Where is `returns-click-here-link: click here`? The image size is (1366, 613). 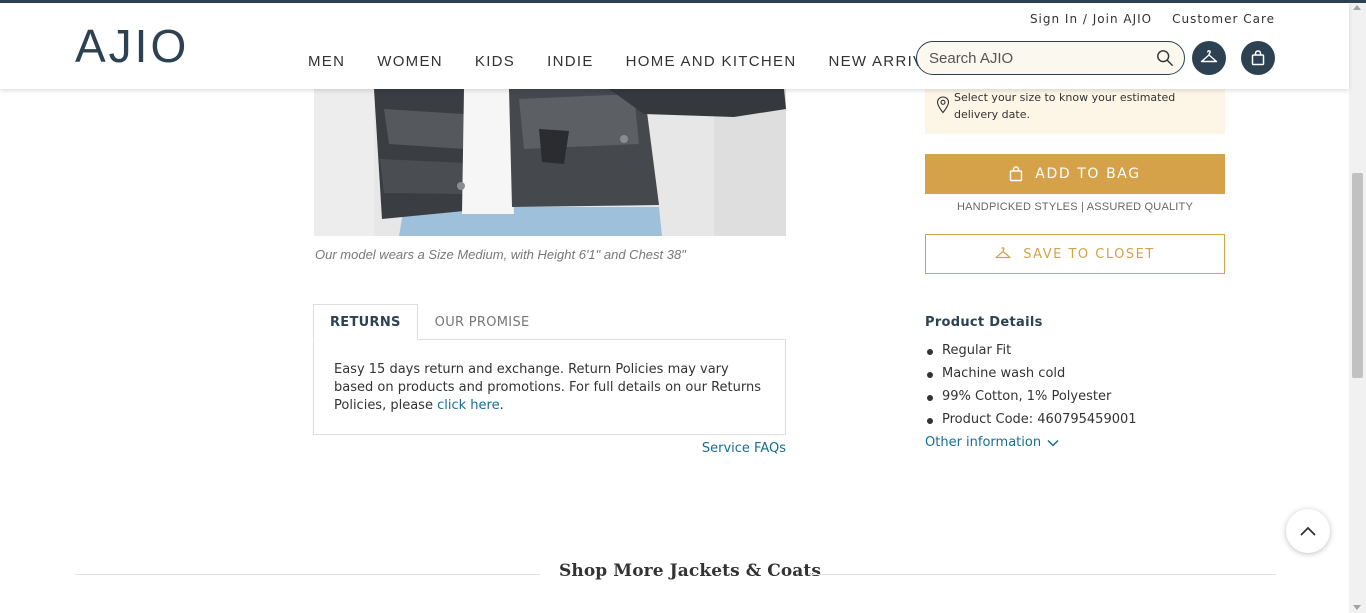
returns-click-here-link: click here is located at coordinates (468, 405).